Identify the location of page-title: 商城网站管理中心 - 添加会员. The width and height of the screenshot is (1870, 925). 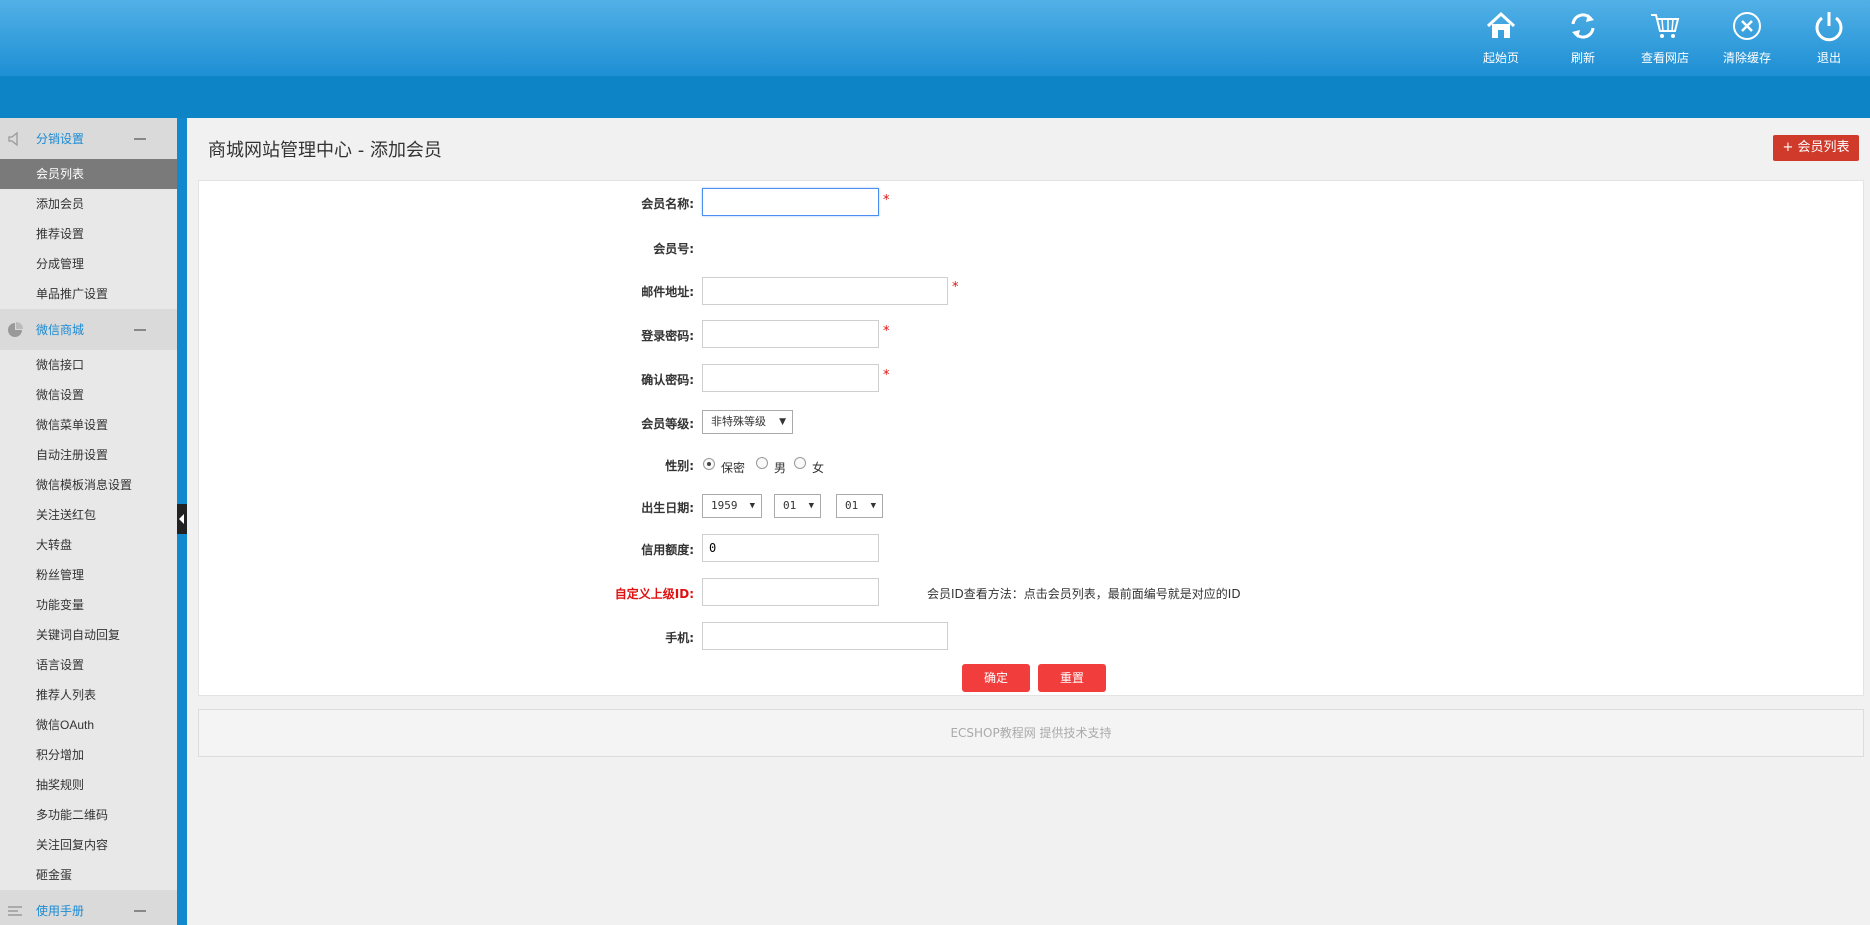
(325, 150).